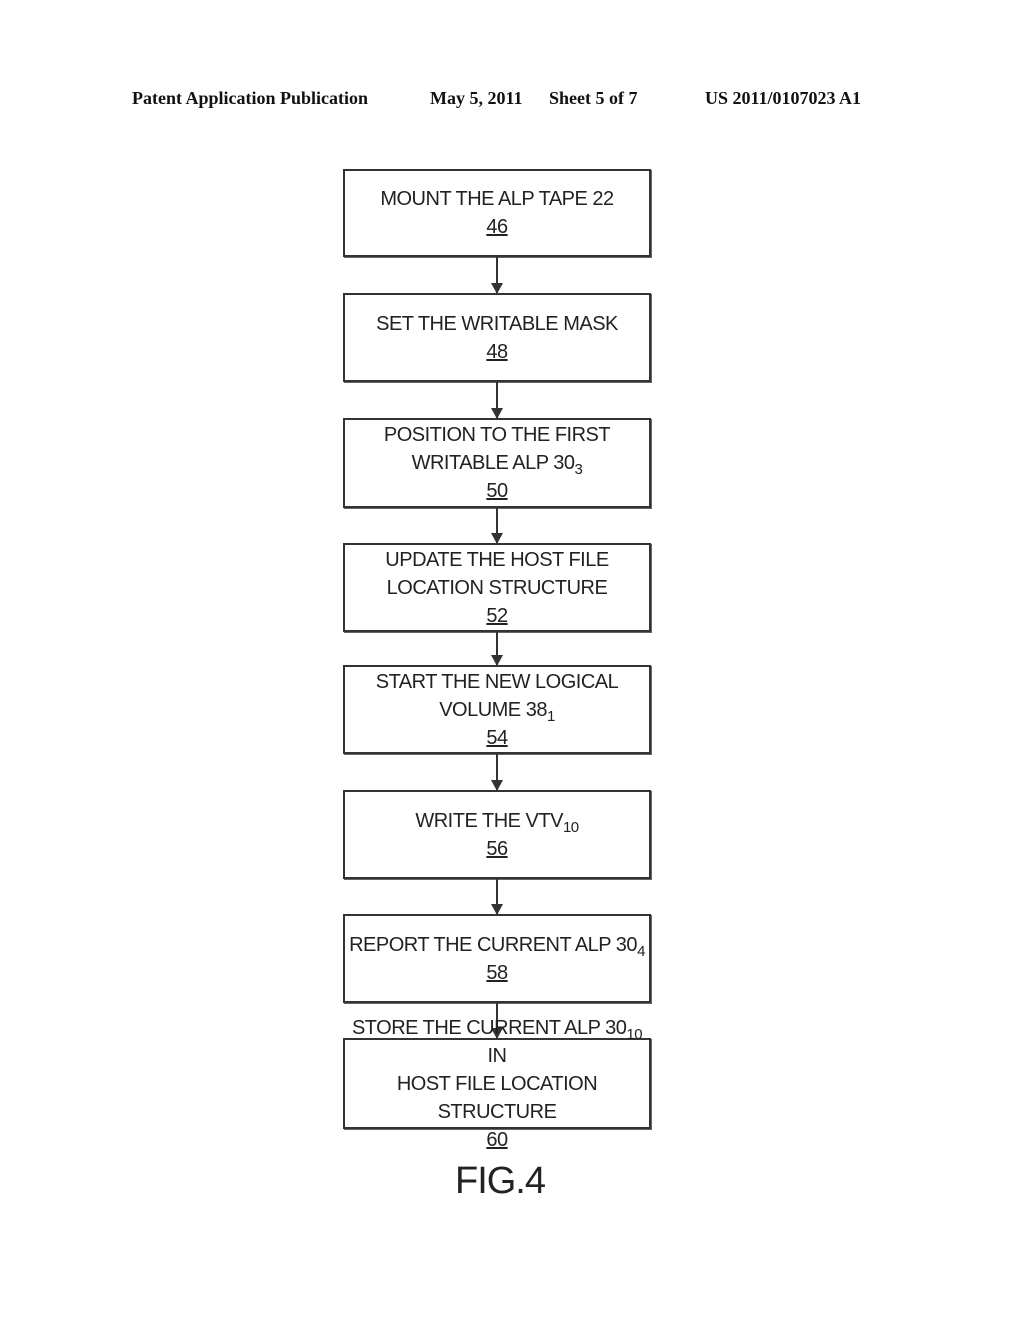  I want to click on step-text-line: MOUNT THE ALP TAPE 22, so click(497, 199).